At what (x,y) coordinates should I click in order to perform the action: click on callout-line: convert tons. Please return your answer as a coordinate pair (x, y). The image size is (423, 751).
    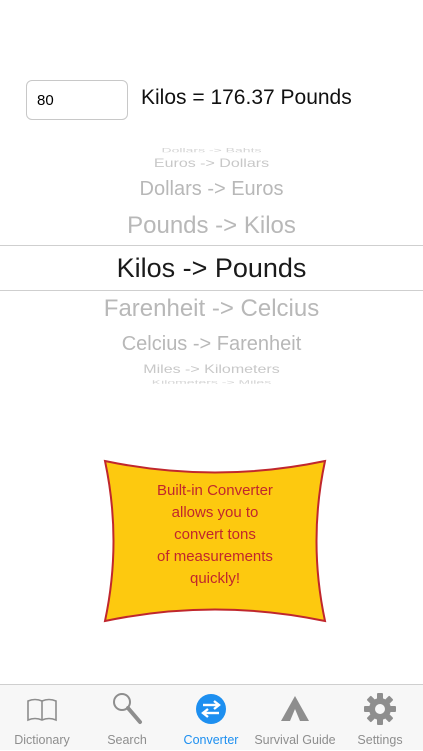
    Looking at the image, I should click on (215, 534).